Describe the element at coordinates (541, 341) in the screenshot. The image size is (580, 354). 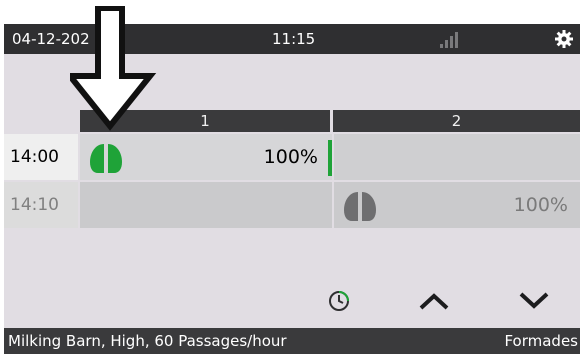
I see `footer-right-label: Formades` at that location.